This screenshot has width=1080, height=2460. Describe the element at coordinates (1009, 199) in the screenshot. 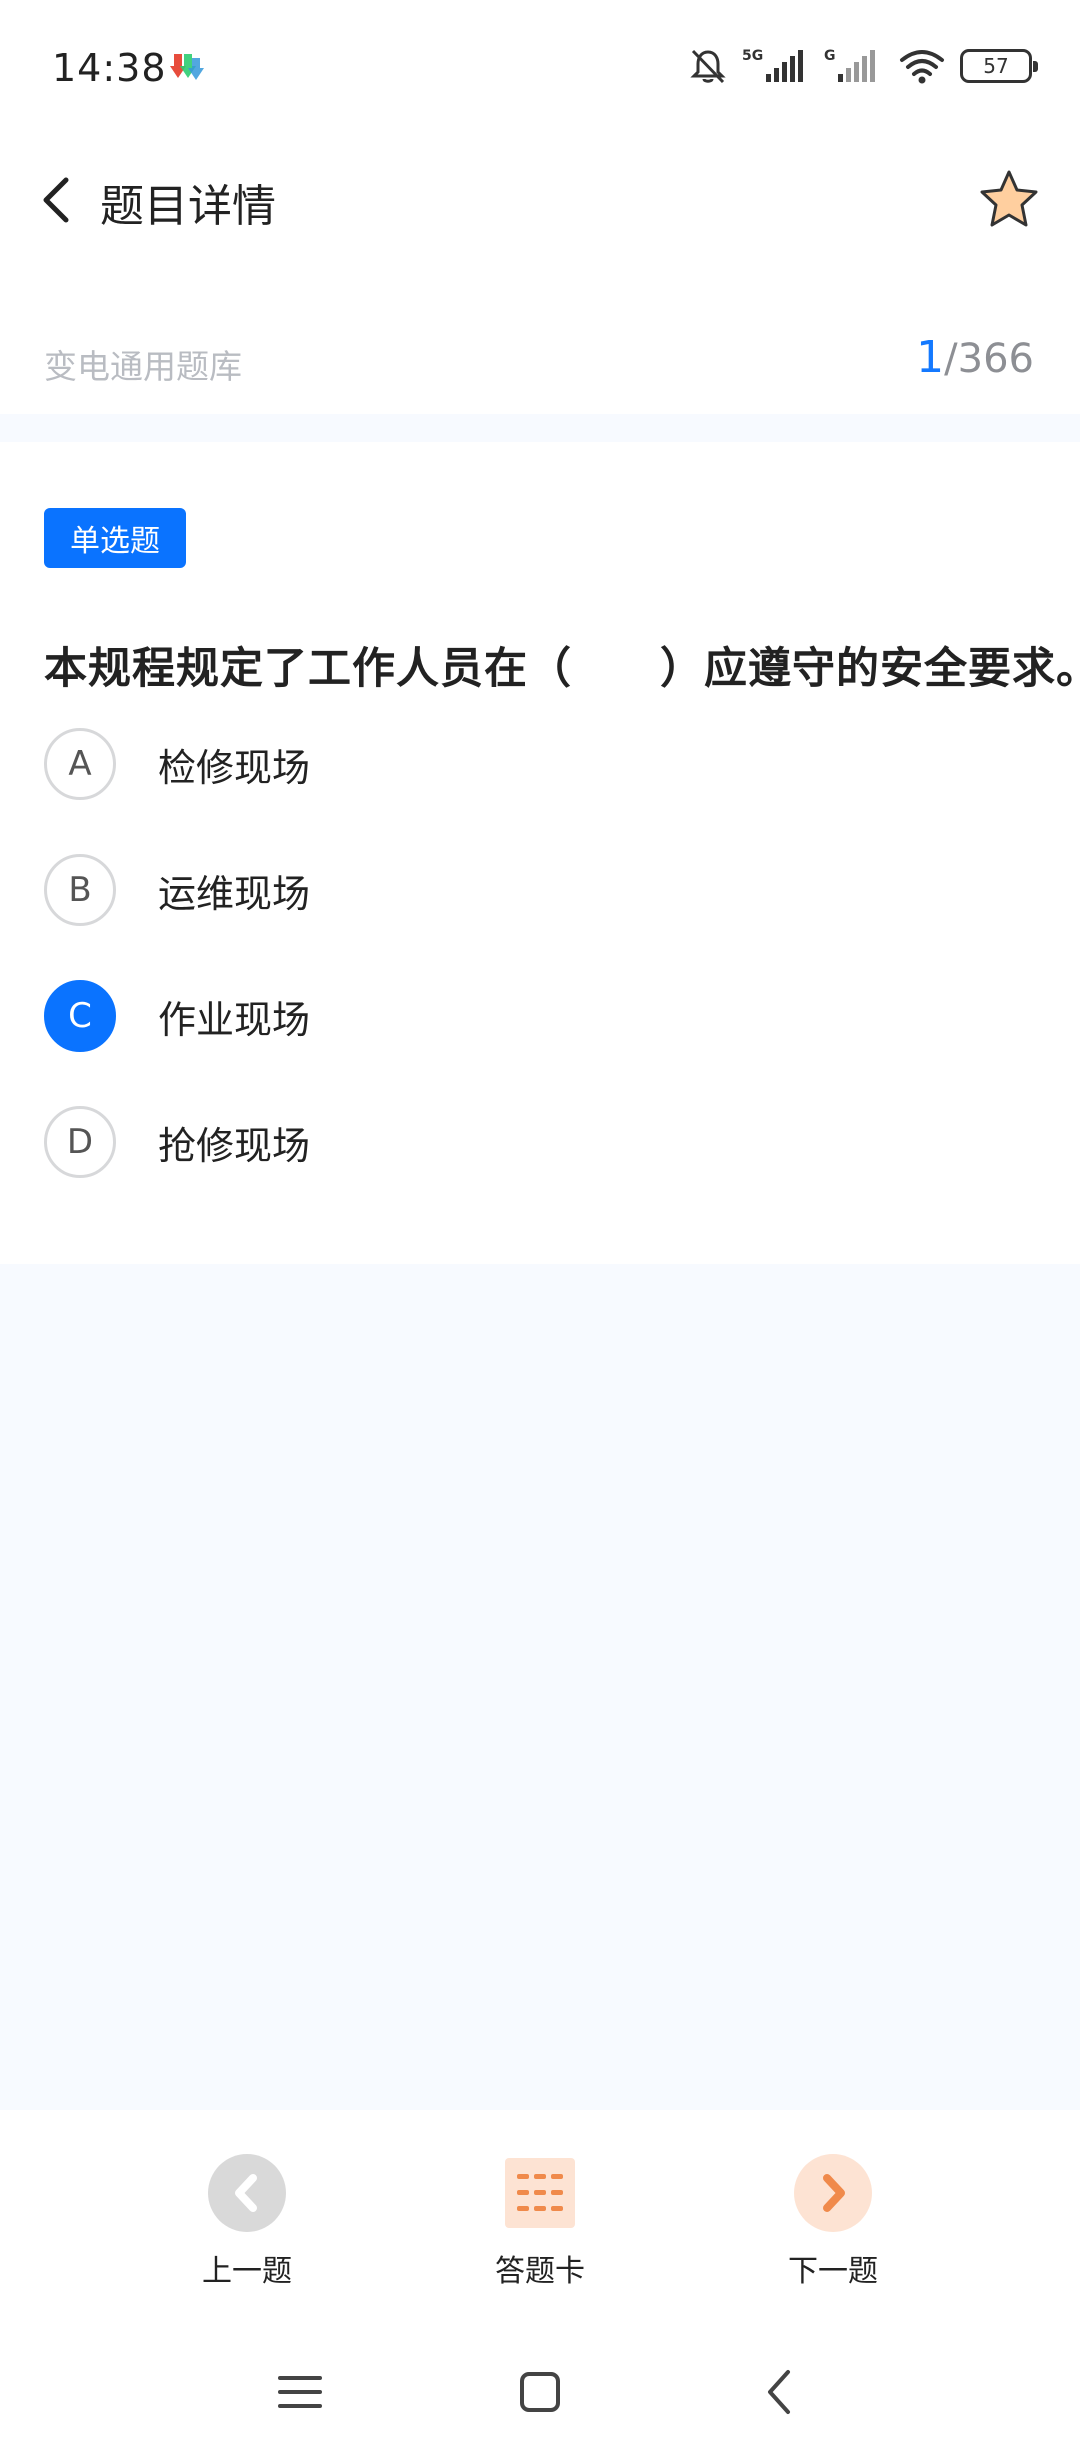

I see `star-icon` at that location.